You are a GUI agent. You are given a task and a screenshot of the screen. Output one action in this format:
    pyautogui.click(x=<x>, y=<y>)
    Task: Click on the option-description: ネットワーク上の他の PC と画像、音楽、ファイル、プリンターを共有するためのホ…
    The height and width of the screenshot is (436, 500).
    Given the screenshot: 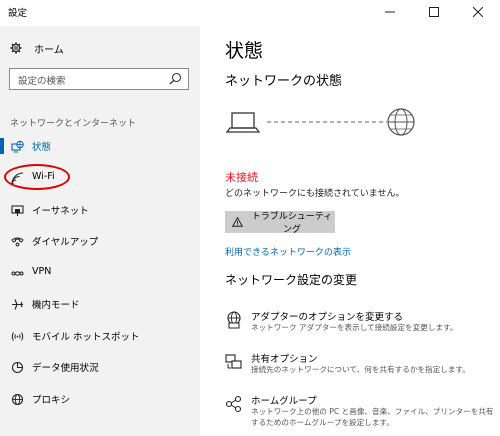 What is the action you would take?
    pyautogui.click(x=372, y=417)
    